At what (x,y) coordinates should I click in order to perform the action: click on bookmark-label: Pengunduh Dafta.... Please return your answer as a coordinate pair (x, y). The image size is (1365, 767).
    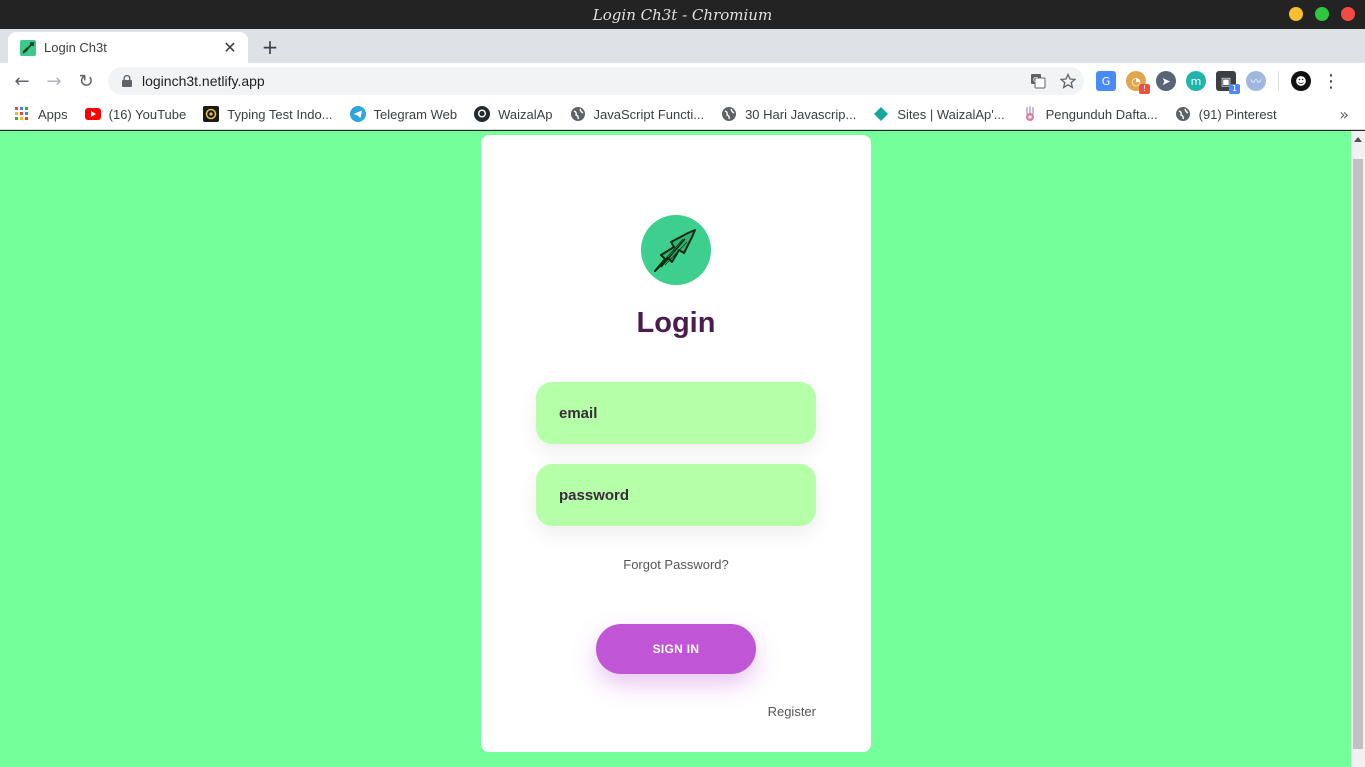
    Looking at the image, I should click on (1101, 114).